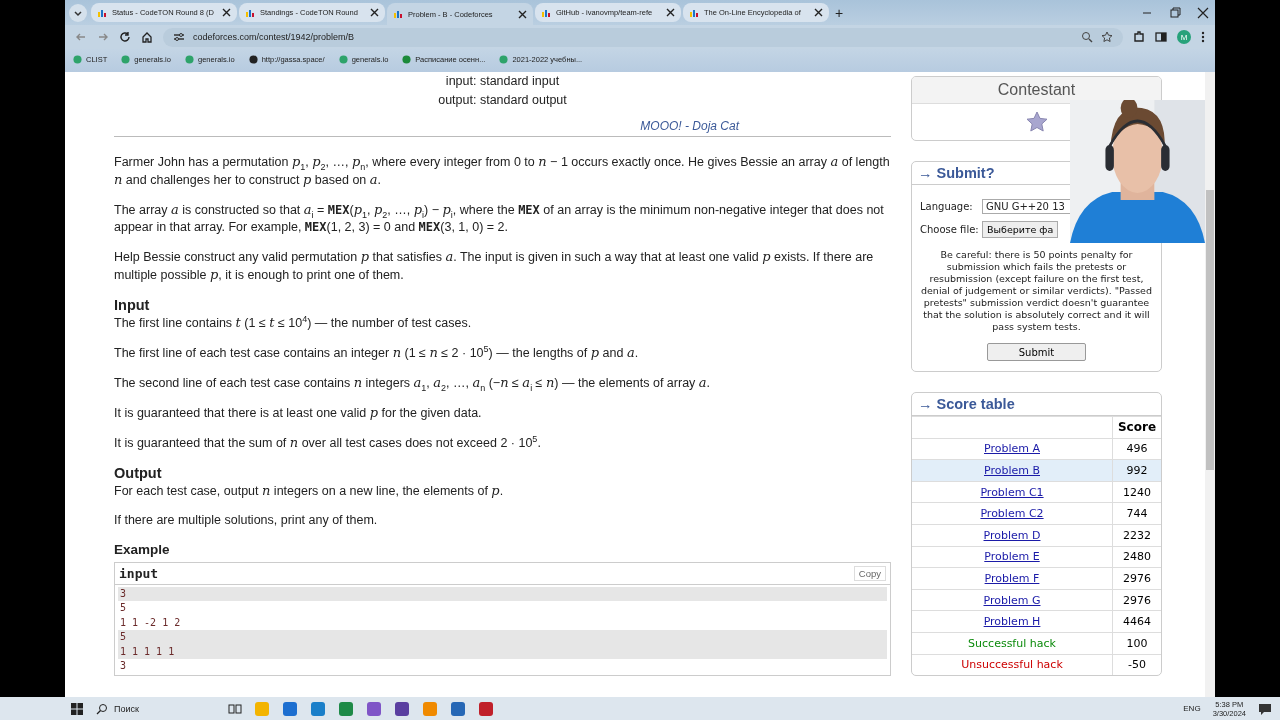 The image size is (1280, 720). Describe the element at coordinates (1036, 90) in the screenshot. I see `contestant-header: Contestant` at that location.